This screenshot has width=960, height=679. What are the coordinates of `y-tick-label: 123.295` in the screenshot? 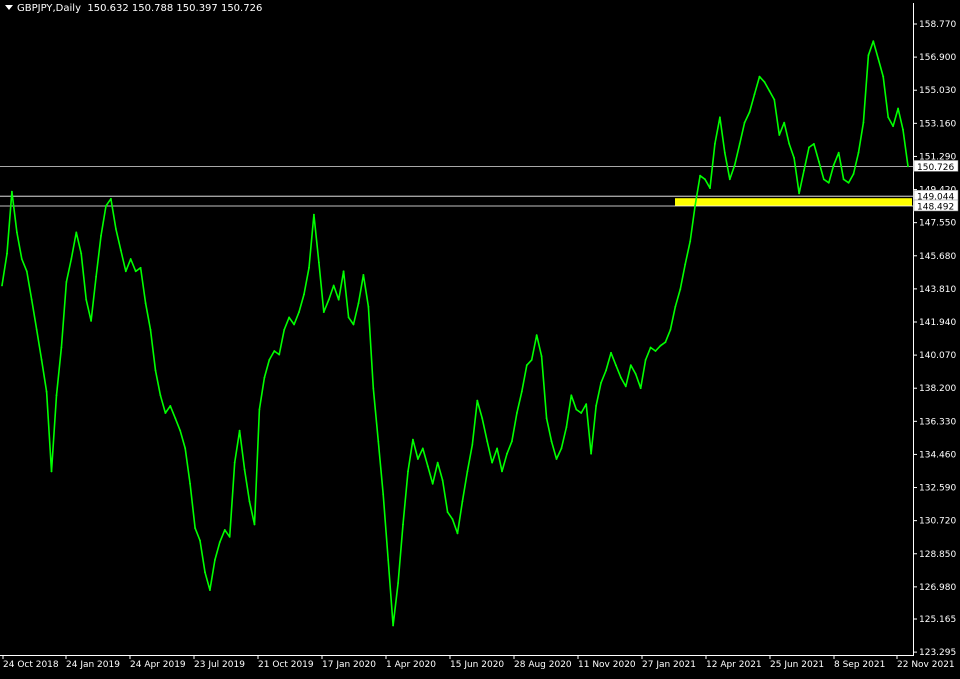 It's located at (937, 653).